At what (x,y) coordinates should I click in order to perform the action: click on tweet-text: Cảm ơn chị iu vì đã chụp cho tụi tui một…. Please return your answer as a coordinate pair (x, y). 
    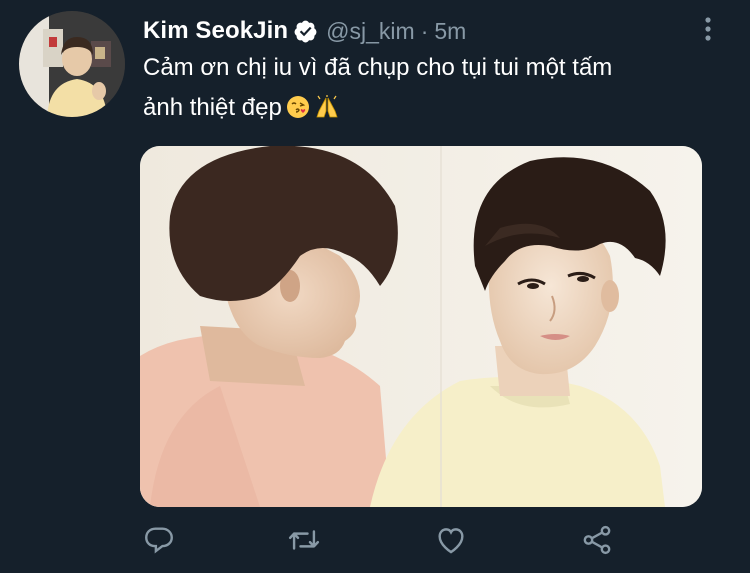
    Looking at the image, I should click on (423, 90).